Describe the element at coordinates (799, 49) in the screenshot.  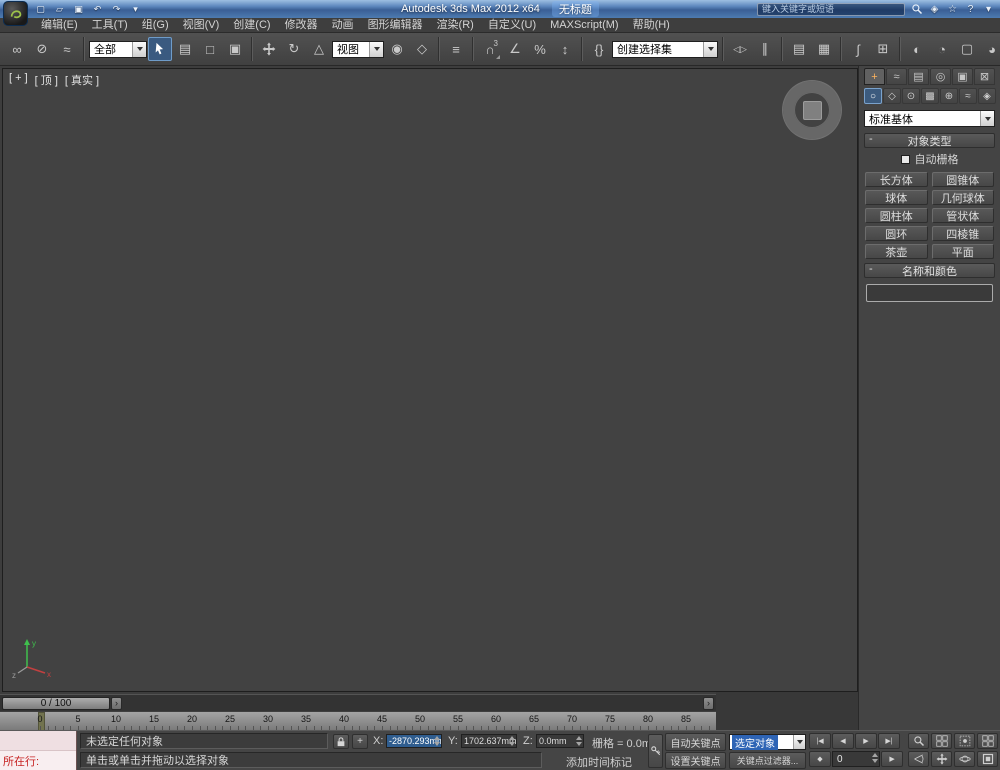
I see `layer-manager-button: ▤` at that location.